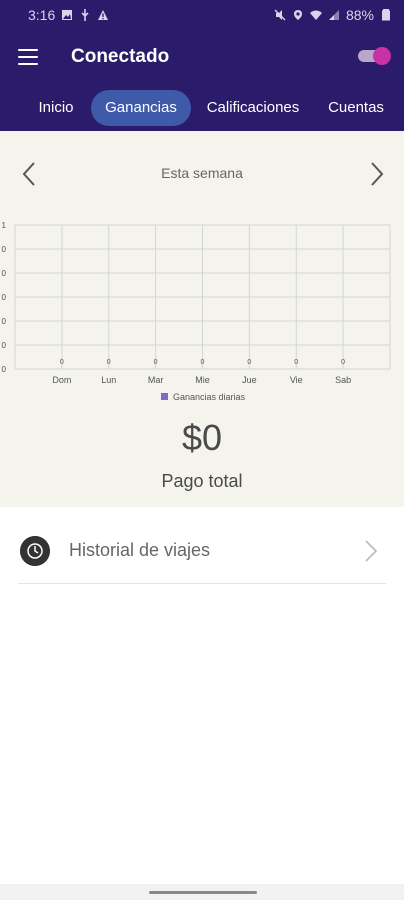 The height and width of the screenshot is (900, 404). Describe the element at coordinates (297, 15) in the screenshot. I see `location-icon` at that location.